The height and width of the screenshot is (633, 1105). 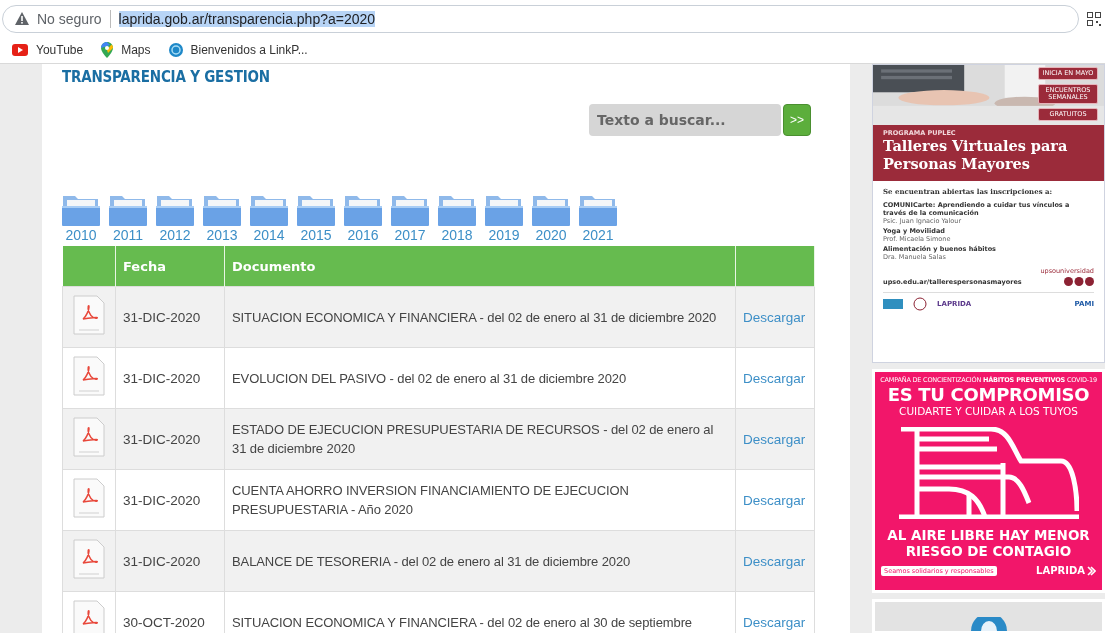 I want to click on map-pin-icon, so click(x=107, y=50).